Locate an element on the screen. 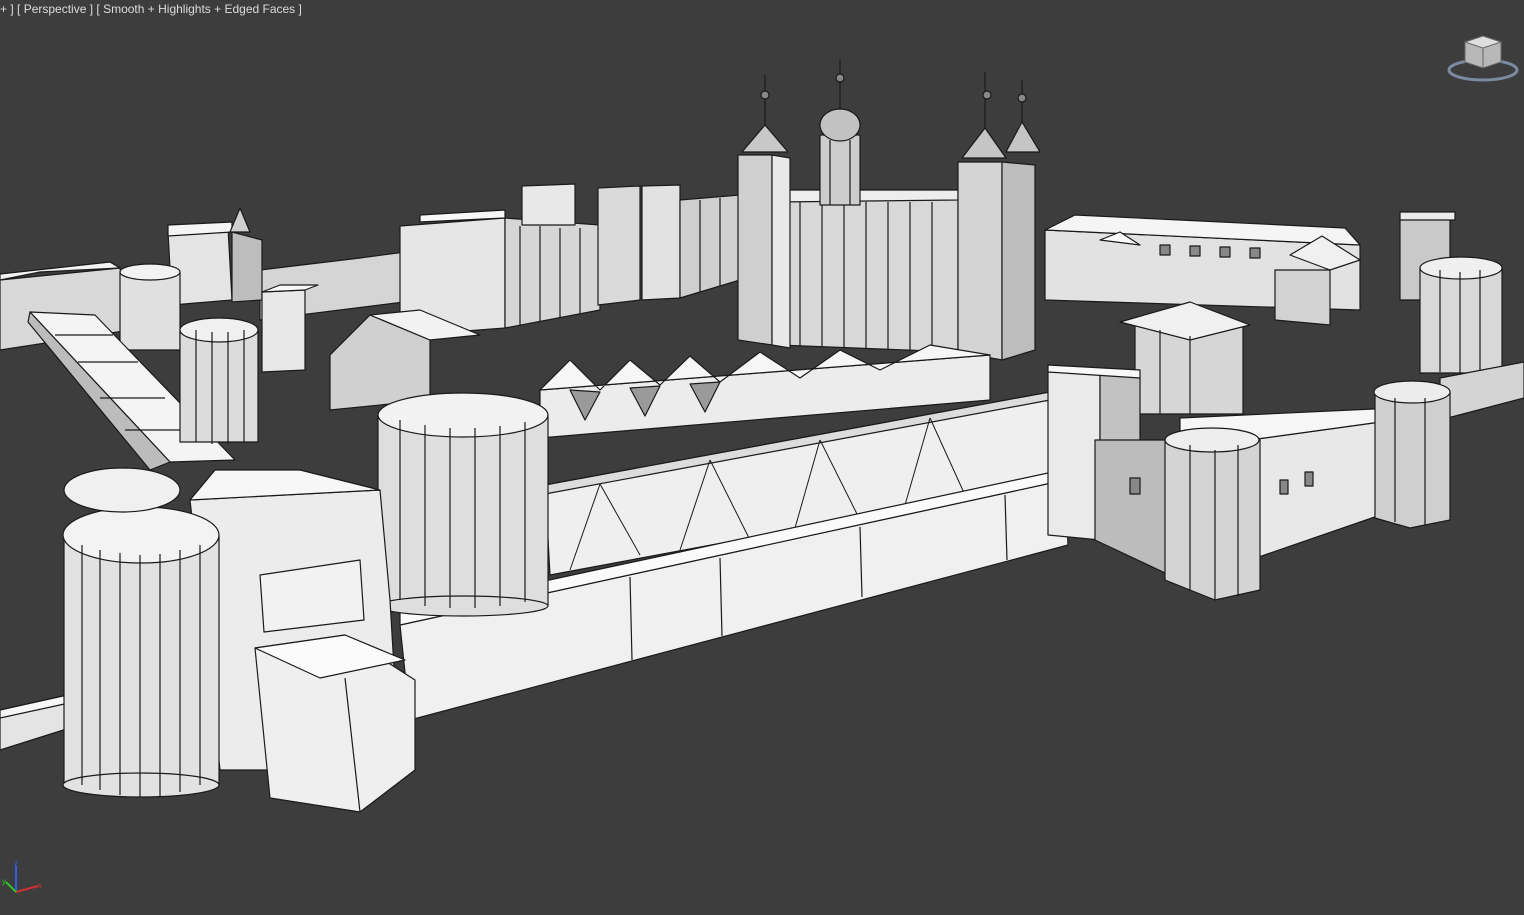  axis-x-label: x is located at coordinates (40, 885).